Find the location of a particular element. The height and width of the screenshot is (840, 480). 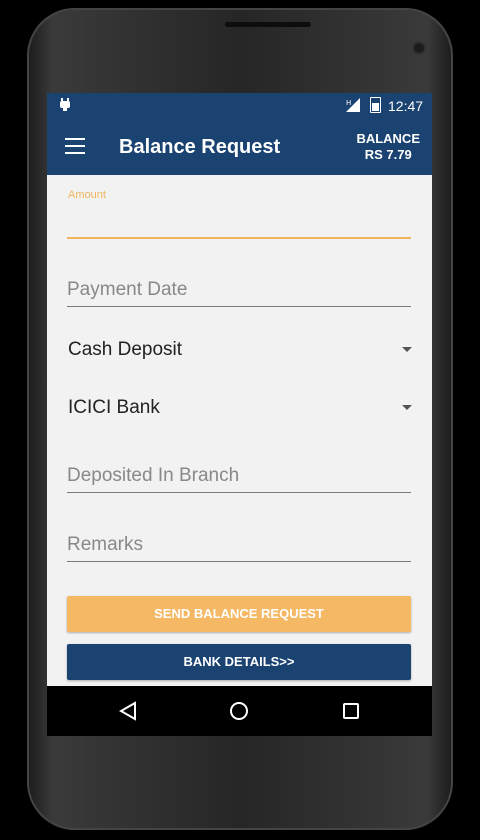

signal-icon: H is located at coordinates (354, 106).